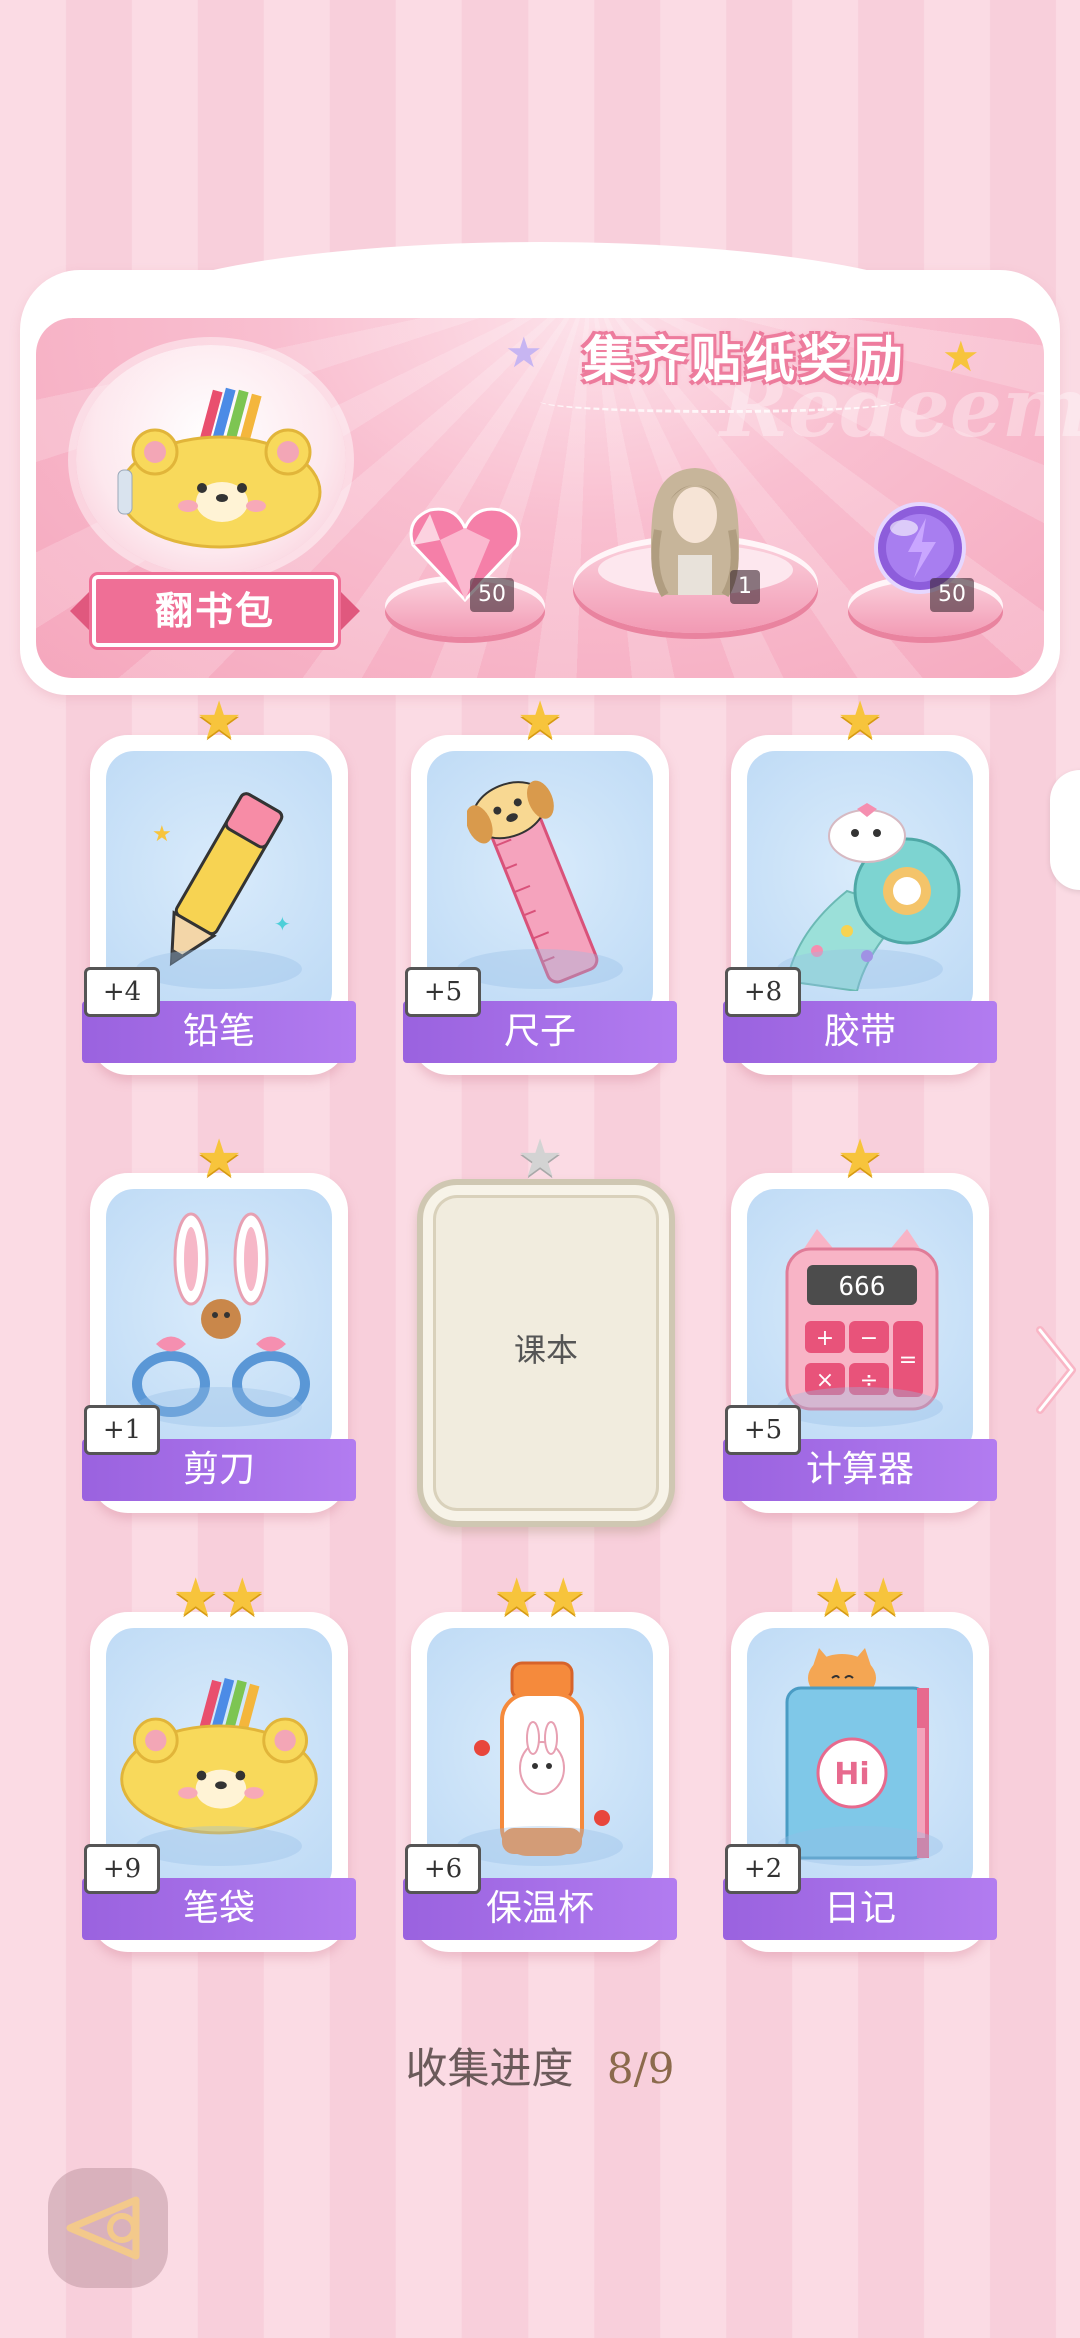 Image resolution: width=1080 pixels, height=2338 pixels. What do you see at coordinates (763, 1869) in the screenshot?
I see `card-bonus-badge: +2` at bounding box center [763, 1869].